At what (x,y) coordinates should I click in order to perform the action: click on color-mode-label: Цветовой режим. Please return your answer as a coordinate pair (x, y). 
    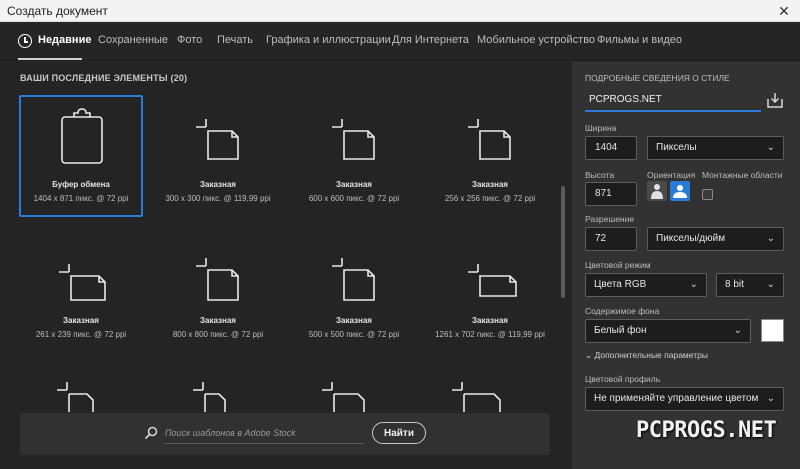
    Looking at the image, I should click on (618, 265).